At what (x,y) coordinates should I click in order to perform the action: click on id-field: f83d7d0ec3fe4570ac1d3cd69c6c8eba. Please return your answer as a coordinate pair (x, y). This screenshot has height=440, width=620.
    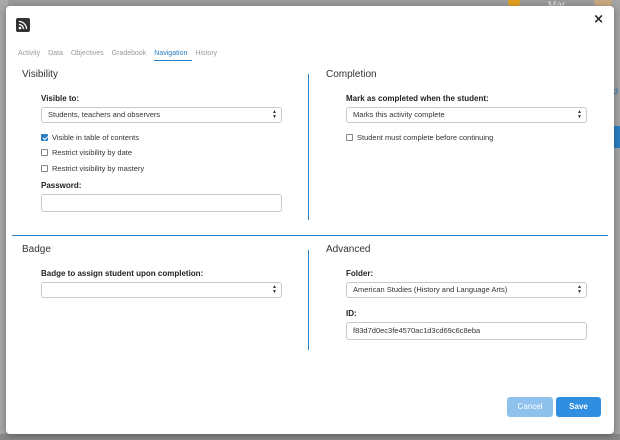
    Looking at the image, I should click on (466, 331).